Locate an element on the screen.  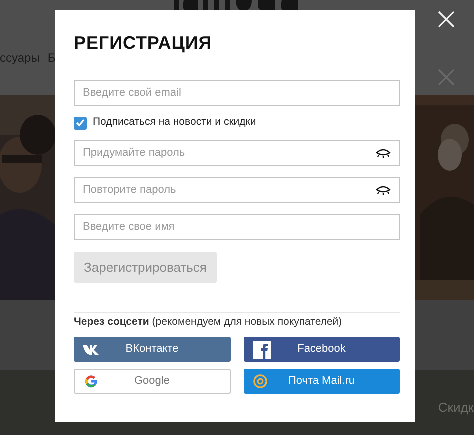
password-field: Повторите пароль is located at coordinates (237, 190).